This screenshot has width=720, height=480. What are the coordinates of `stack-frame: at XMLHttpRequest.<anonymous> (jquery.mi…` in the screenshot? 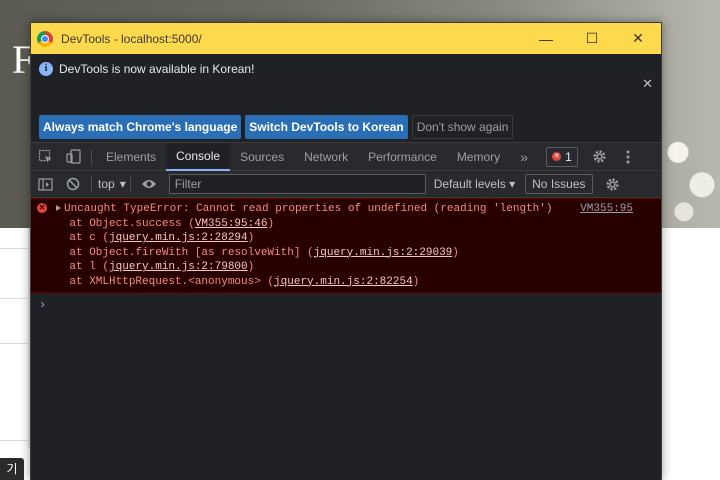 It's located at (346, 283).